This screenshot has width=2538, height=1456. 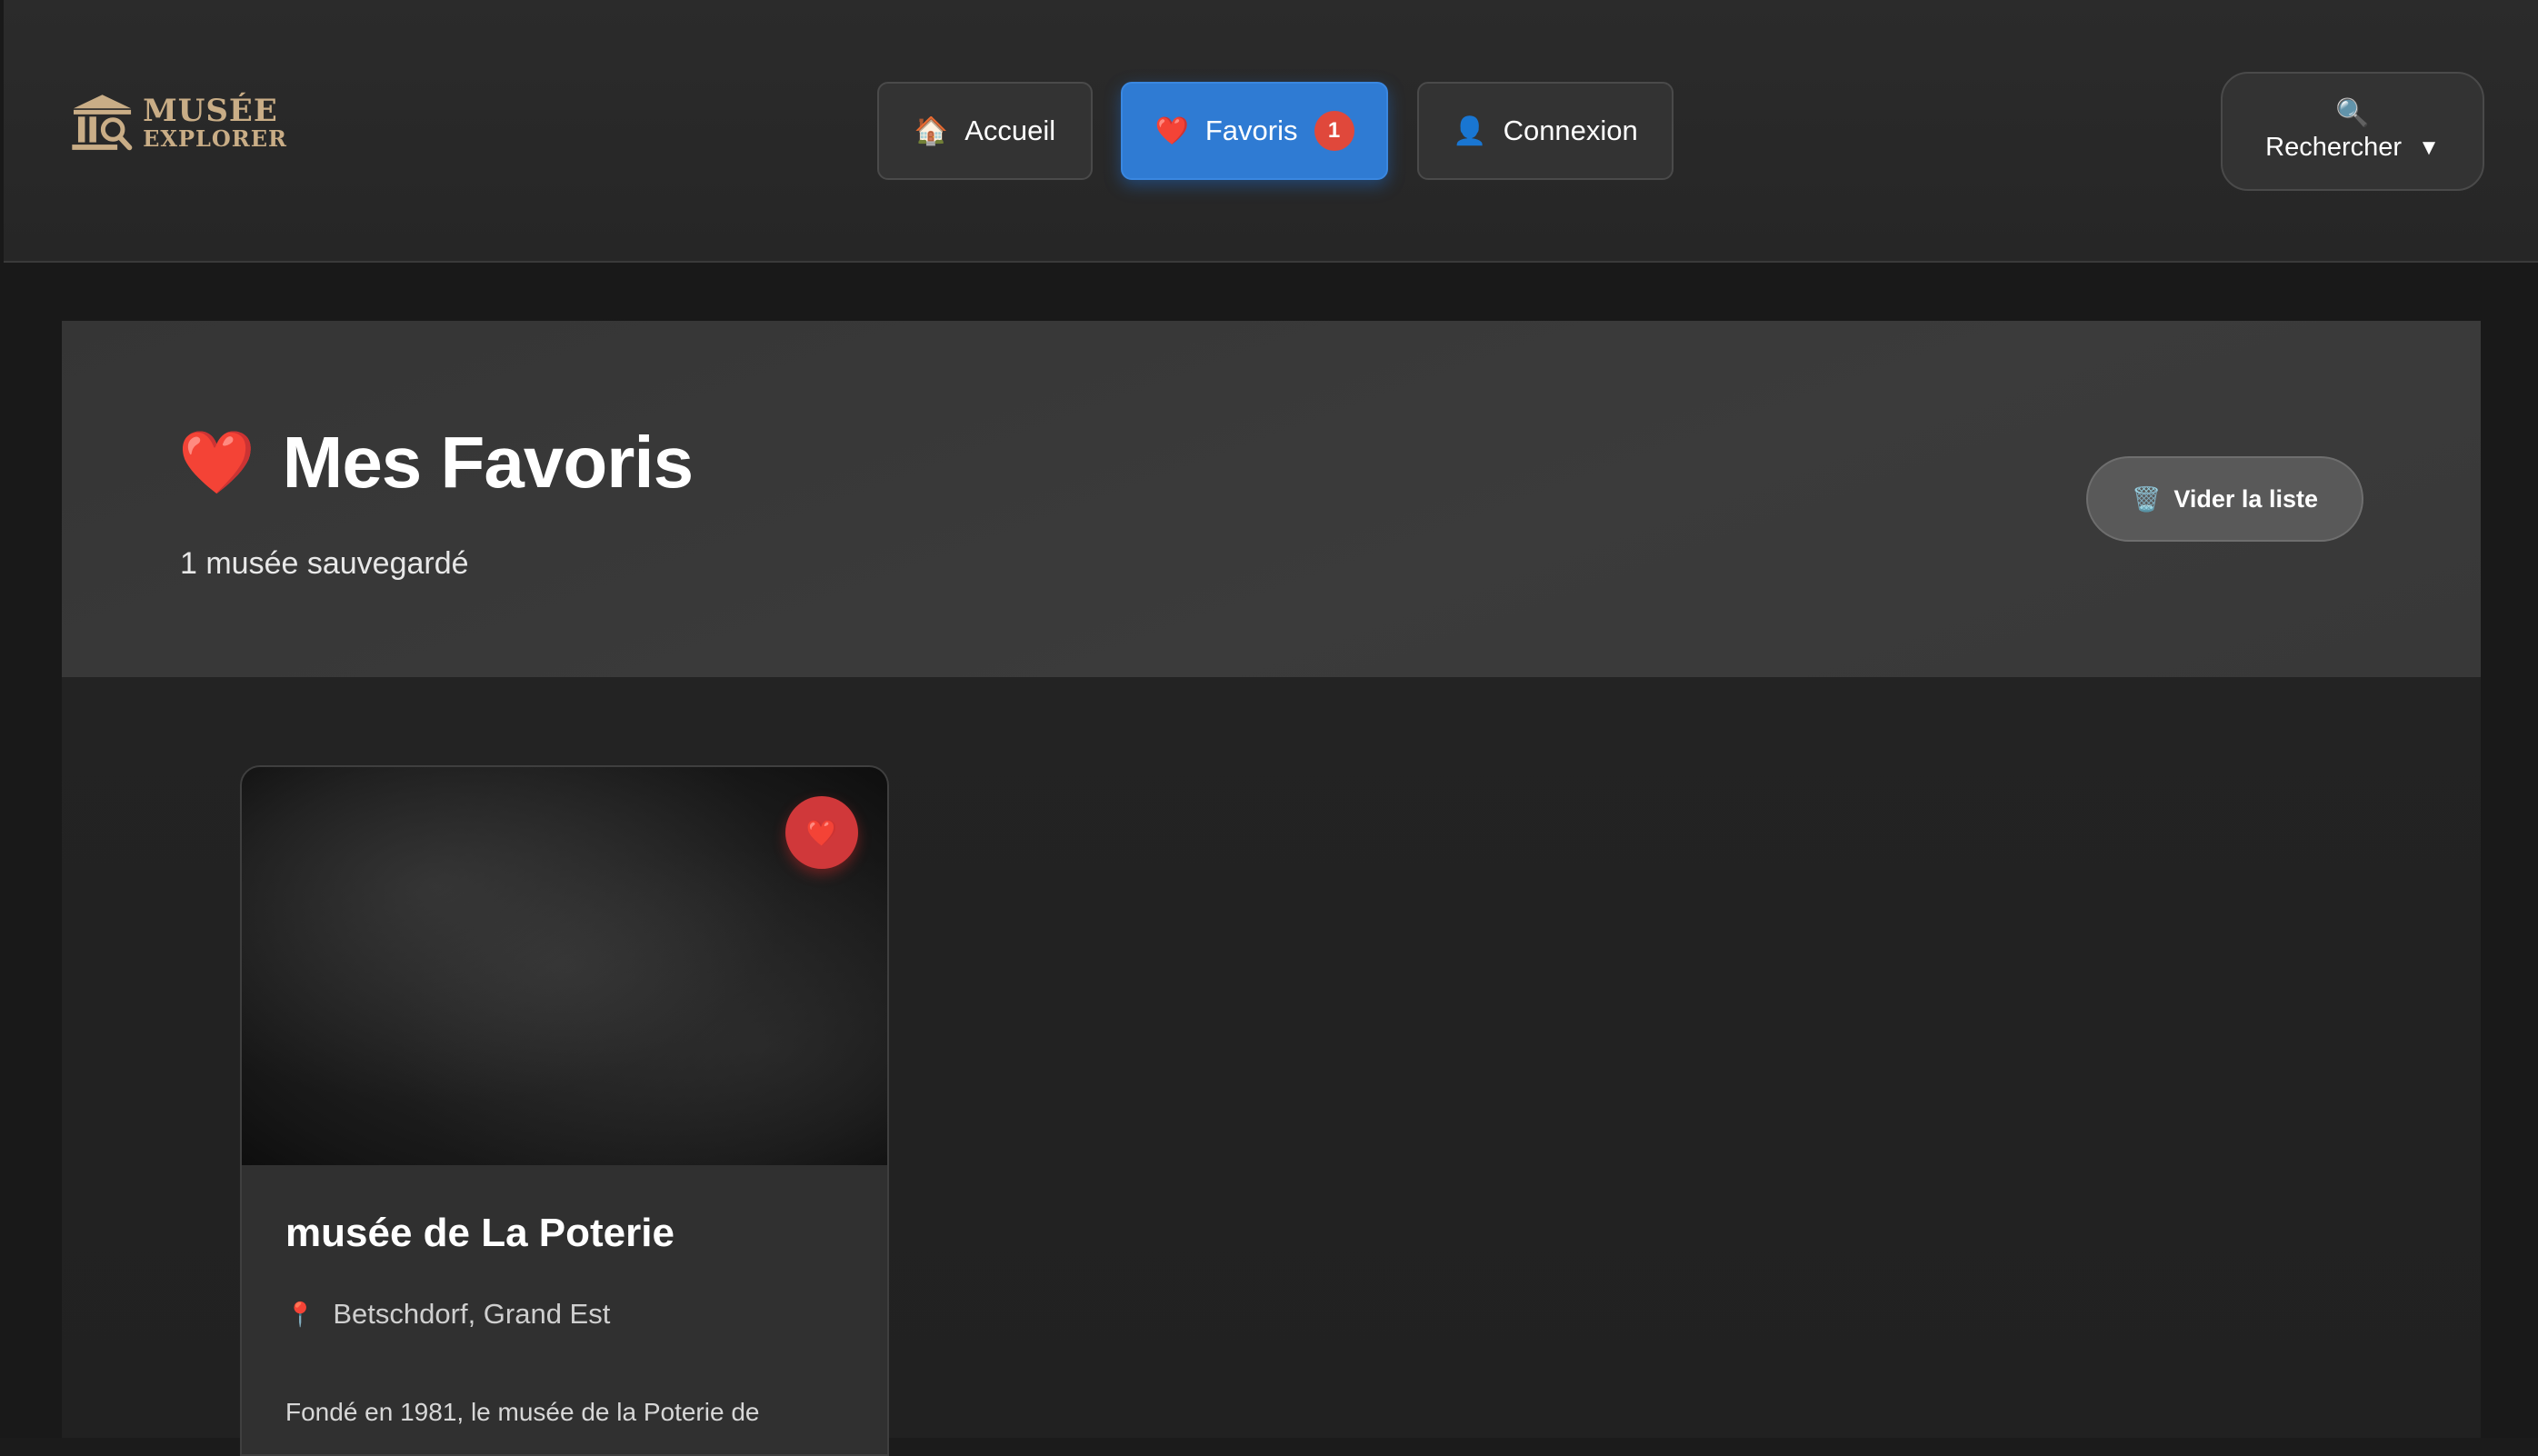 What do you see at coordinates (488, 462) in the screenshot?
I see `page-title-text: Mes Favoris` at bounding box center [488, 462].